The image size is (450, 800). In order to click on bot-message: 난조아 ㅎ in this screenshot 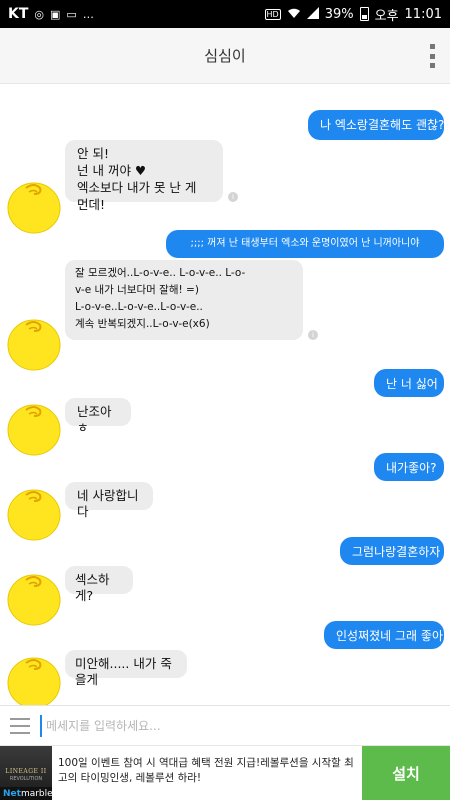, I will do `click(98, 416)`.